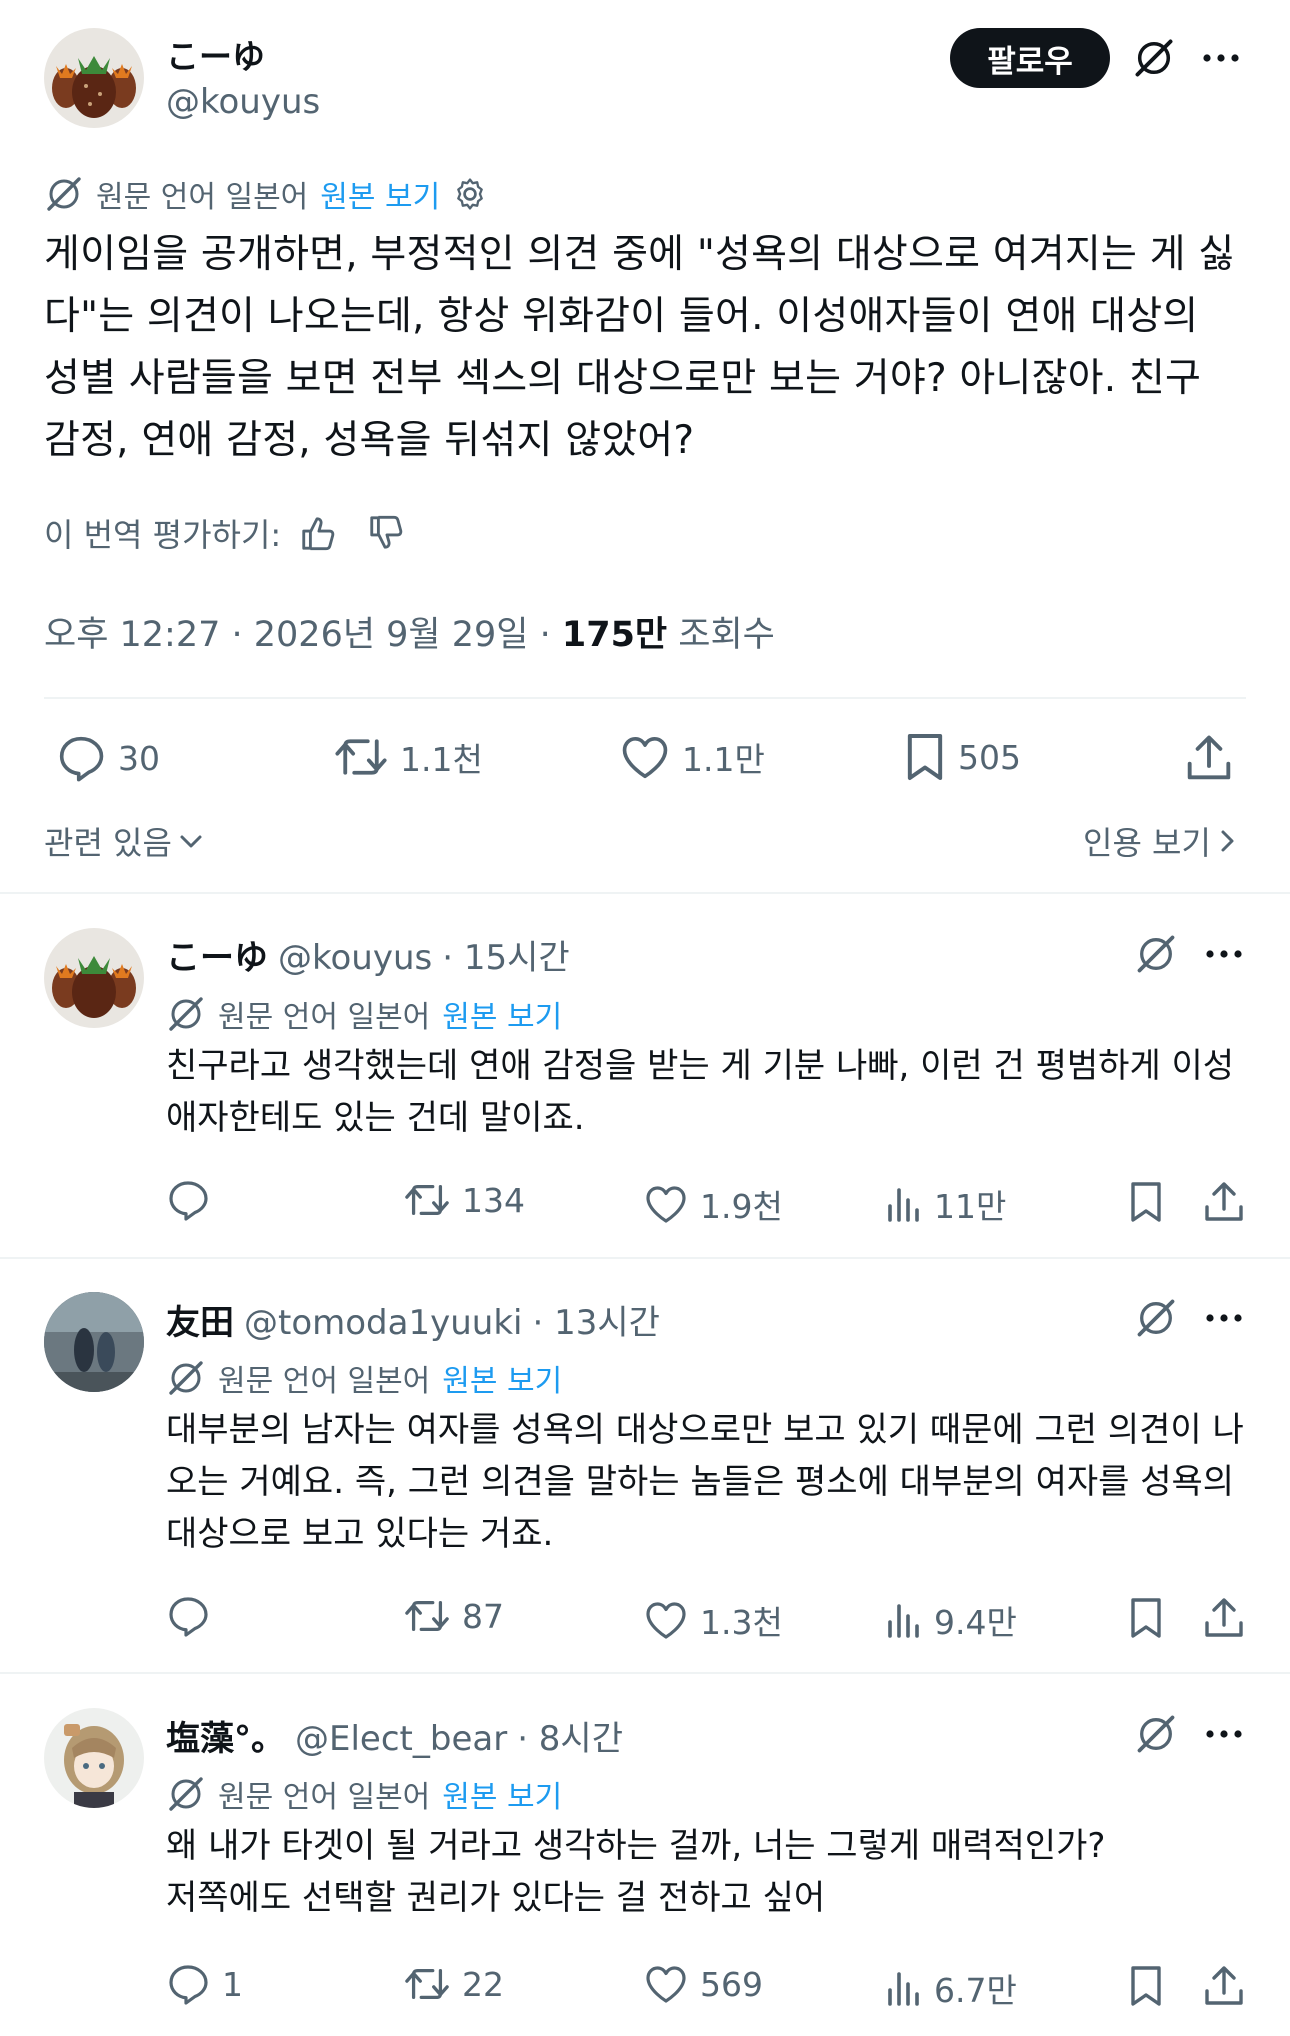 The width and height of the screenshot is (1290, 2036). What do you see at coordinates (470, 194) in the screenshot?
I see `gear-icon` at bounding box center [470, 194].